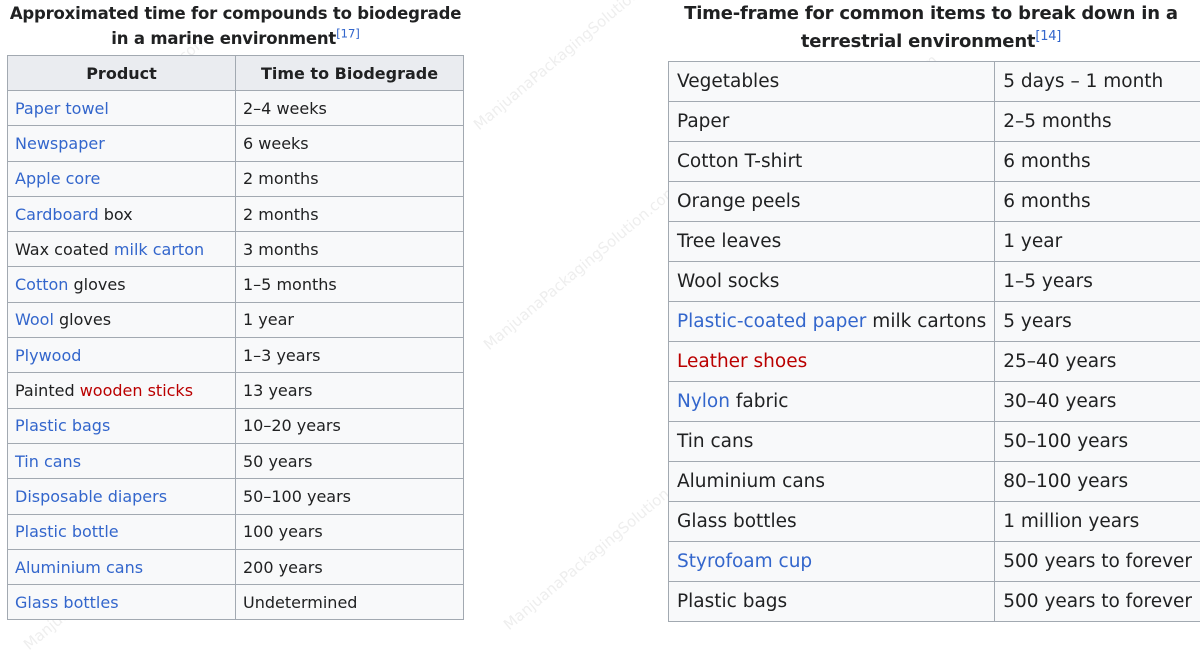 This screenshot has height=654, width=1200. Describe the element at coordinates (1097, 602) in the screenshot. I see `time-cell: 500 years to forever` at that location.